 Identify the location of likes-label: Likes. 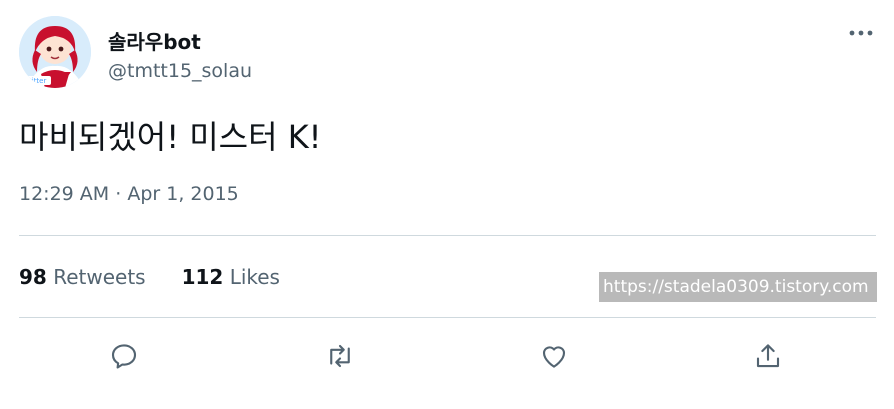
(254, 277).